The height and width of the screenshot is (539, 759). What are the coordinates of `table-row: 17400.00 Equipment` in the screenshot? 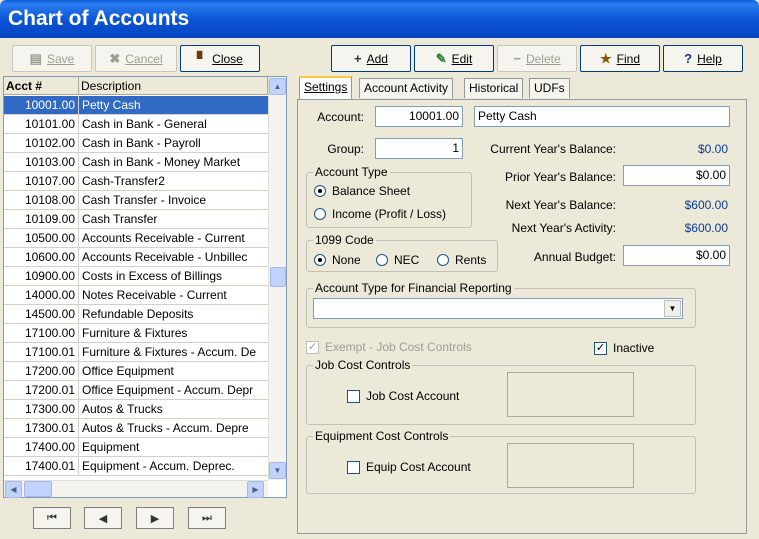 It's located at (136, 447).